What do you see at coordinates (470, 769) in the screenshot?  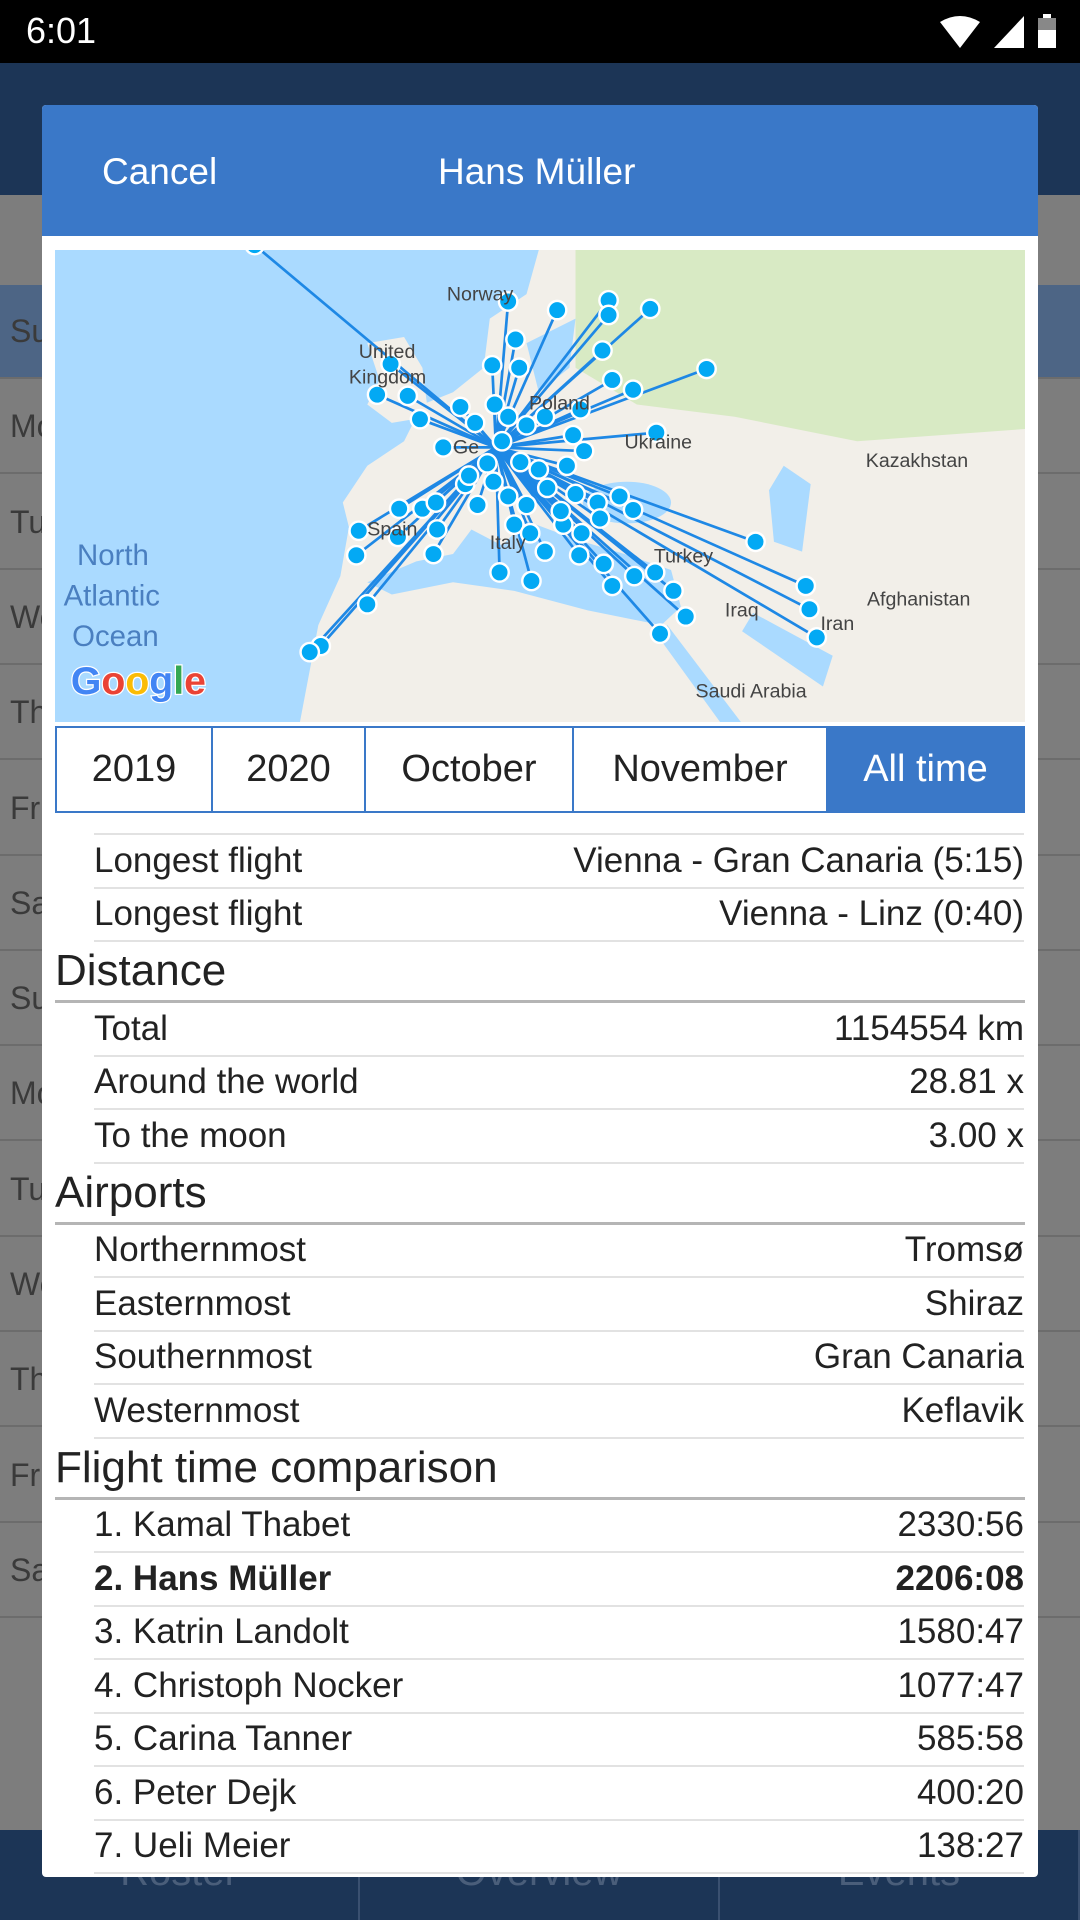 I see `period-october: October` at bounding box center [470, 769].